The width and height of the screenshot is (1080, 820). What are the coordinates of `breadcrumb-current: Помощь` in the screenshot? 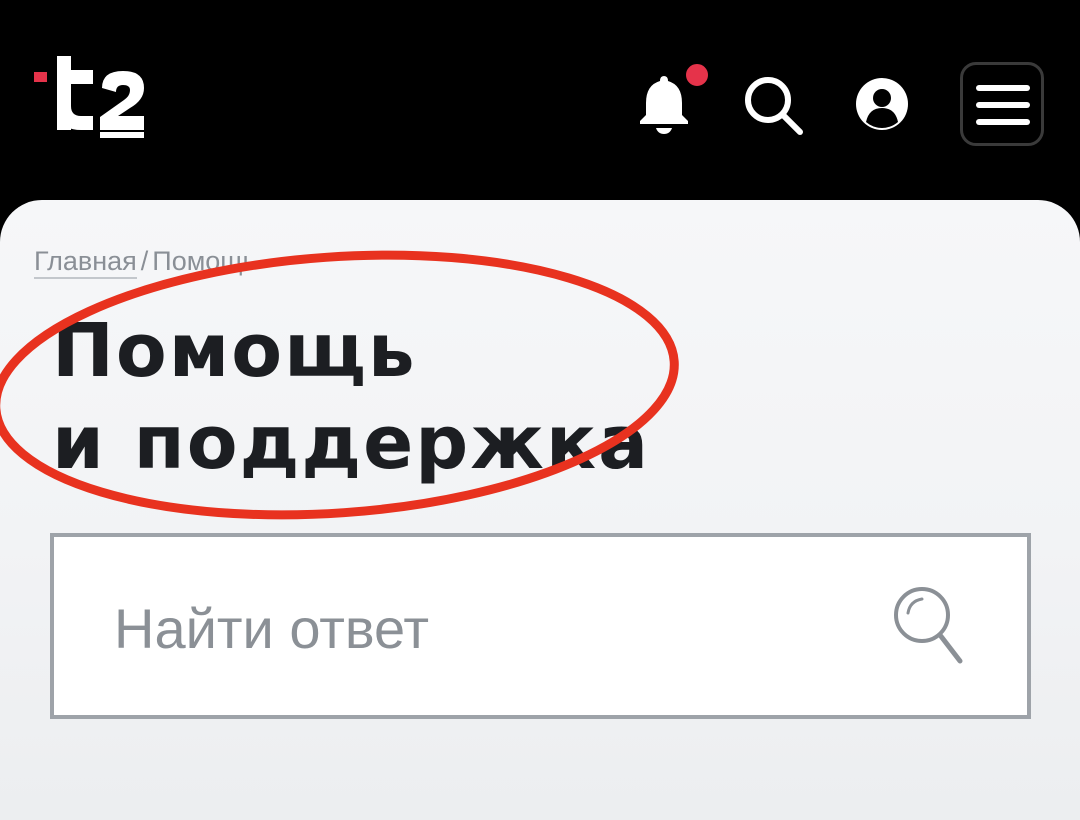 It's located at (204, 261).